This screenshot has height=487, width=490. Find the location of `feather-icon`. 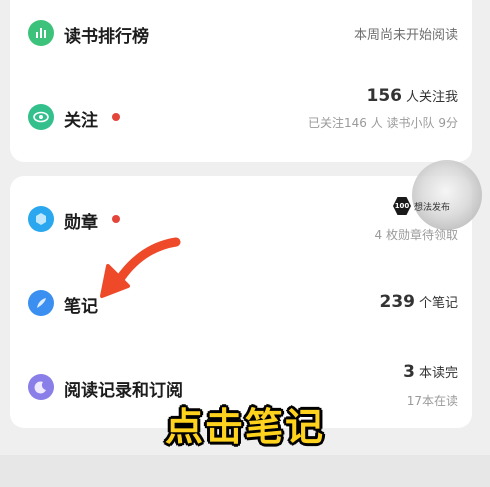

feather-icon is located at coordinates (41, 303).